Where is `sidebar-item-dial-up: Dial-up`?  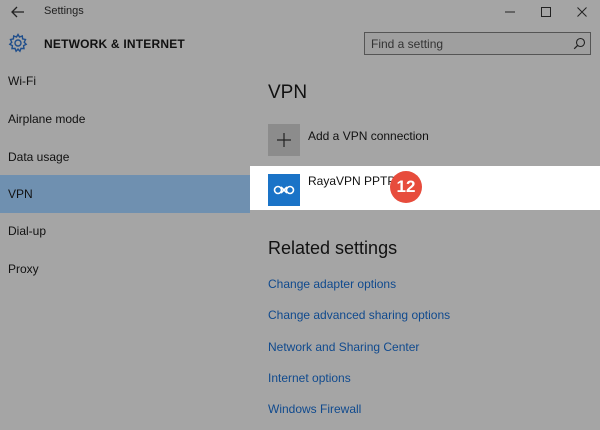 sidebar-item-dial-up: Dial-up is located at coordinates (125, 231).